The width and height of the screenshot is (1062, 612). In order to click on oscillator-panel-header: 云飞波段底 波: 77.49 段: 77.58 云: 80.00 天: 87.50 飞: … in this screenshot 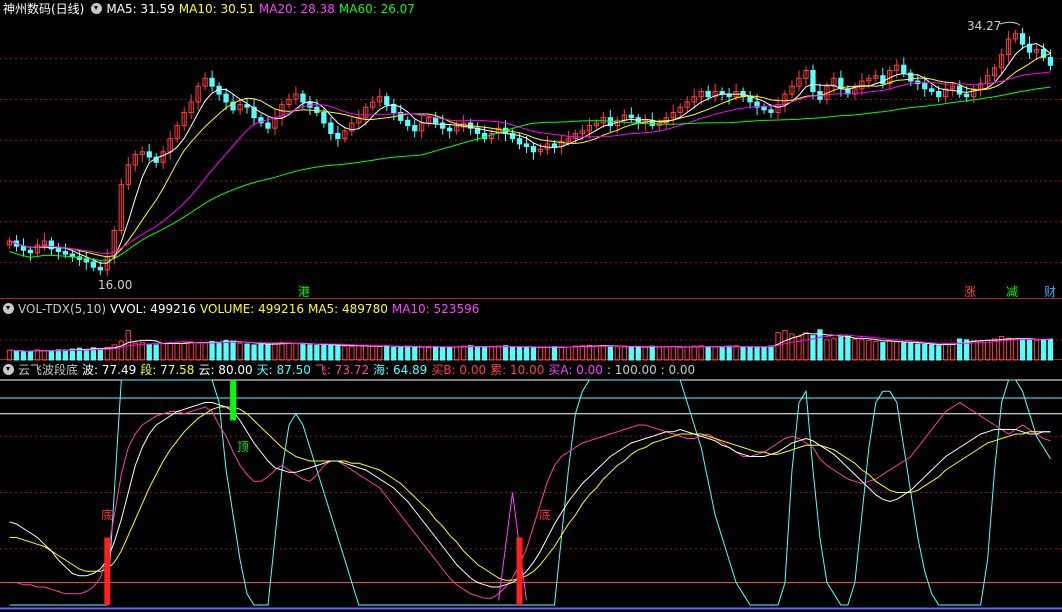, I will do `click(349, 370)`.